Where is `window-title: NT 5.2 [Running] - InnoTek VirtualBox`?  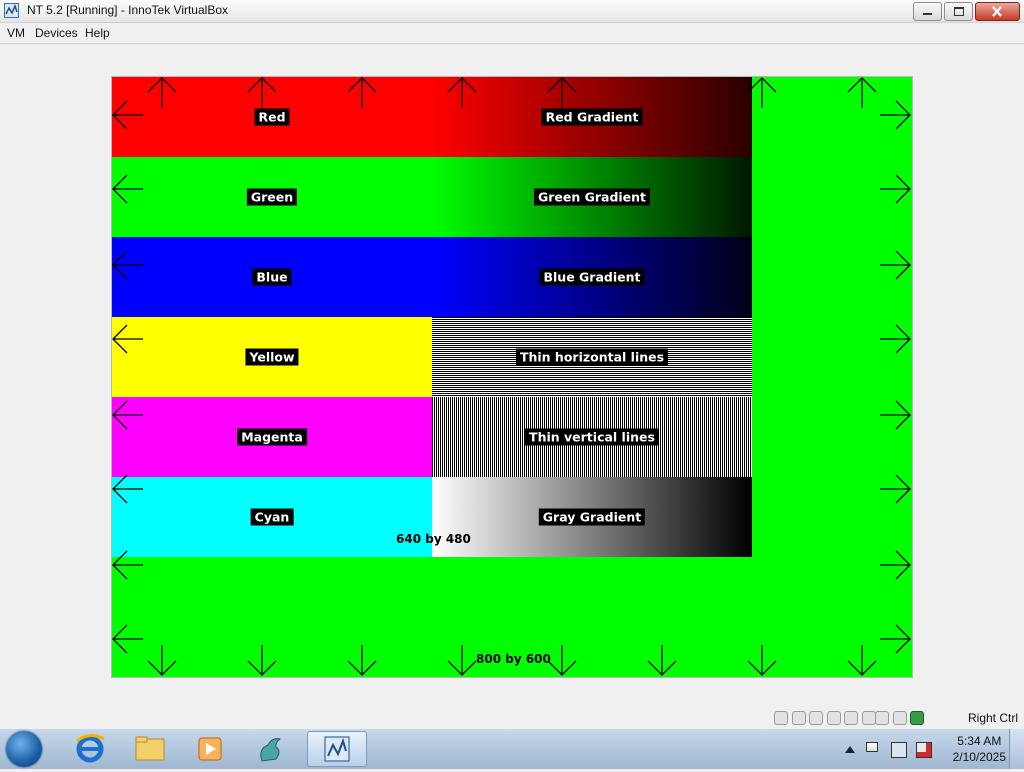 window-title: NT 5.2 [Running] - InnoTek VirtualBox is located at coordinates (127, 10).